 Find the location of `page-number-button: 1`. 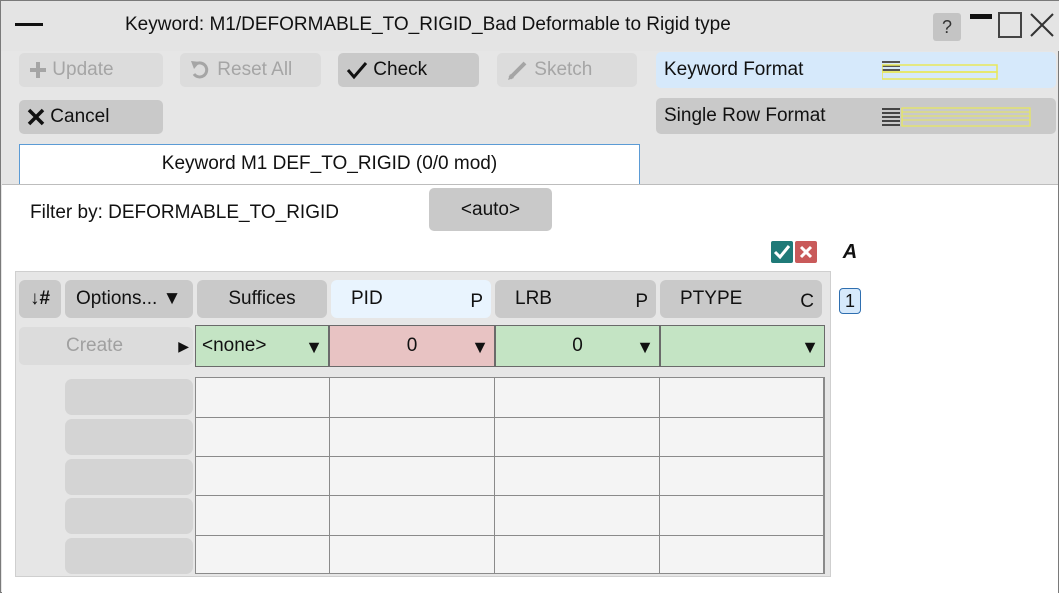

page-number-button: 1 is located at coordinates (850, 301).